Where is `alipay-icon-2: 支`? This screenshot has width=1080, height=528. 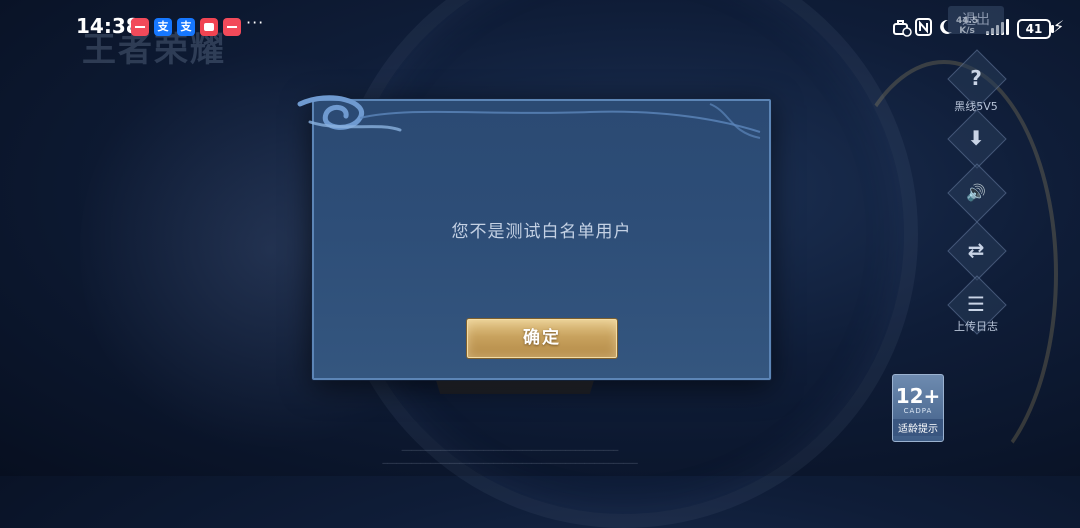 alipay-icon-2: 支 is located at coordinates (186, 27).